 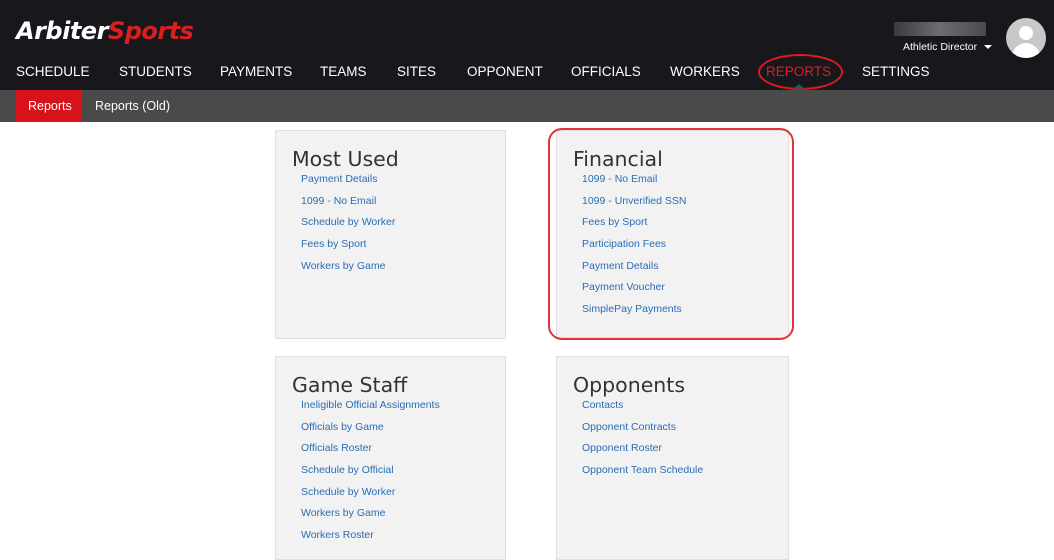 What do you see at coordinates (348, 205) in the screenshot?
I see `link-1099-no-email: 1099 - No Email` at bounding box center [348, 205].